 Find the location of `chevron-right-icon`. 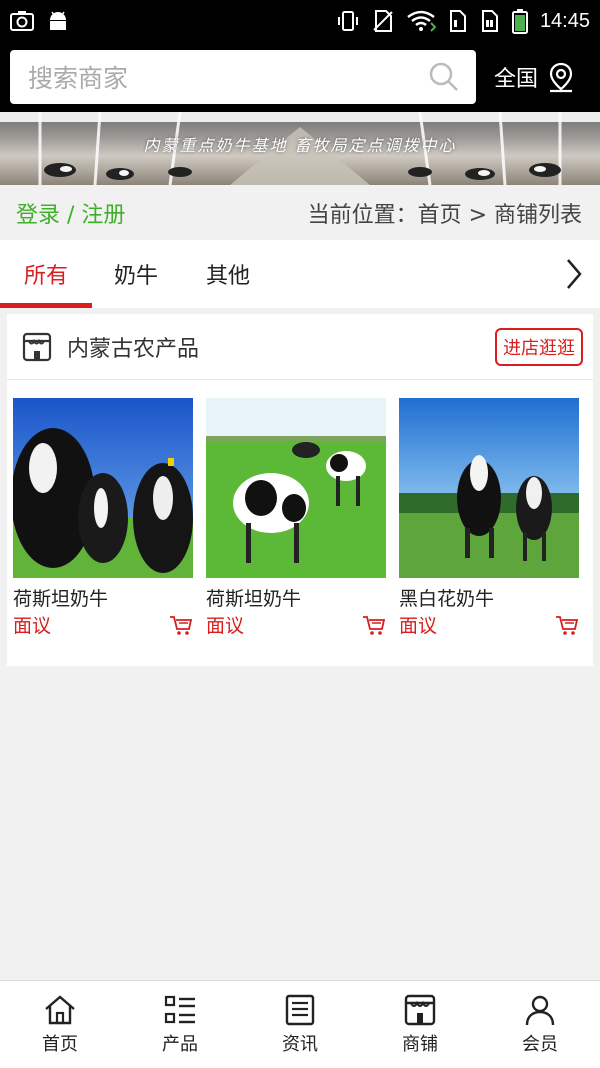

chevron-right-icon is located at coordinates (574, 274).